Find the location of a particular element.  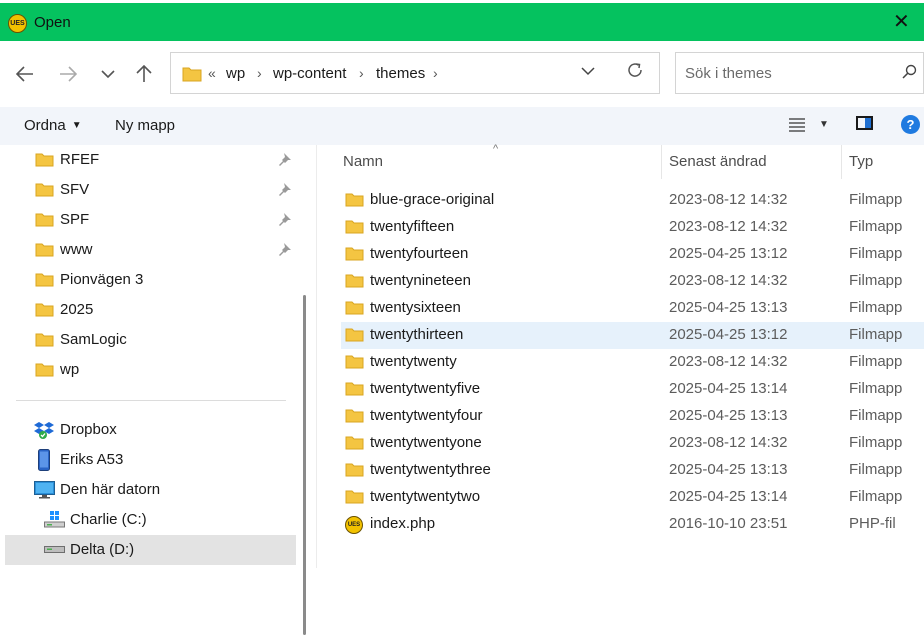

breadcrumb-wp: wp is located at coordinates (235, 73).